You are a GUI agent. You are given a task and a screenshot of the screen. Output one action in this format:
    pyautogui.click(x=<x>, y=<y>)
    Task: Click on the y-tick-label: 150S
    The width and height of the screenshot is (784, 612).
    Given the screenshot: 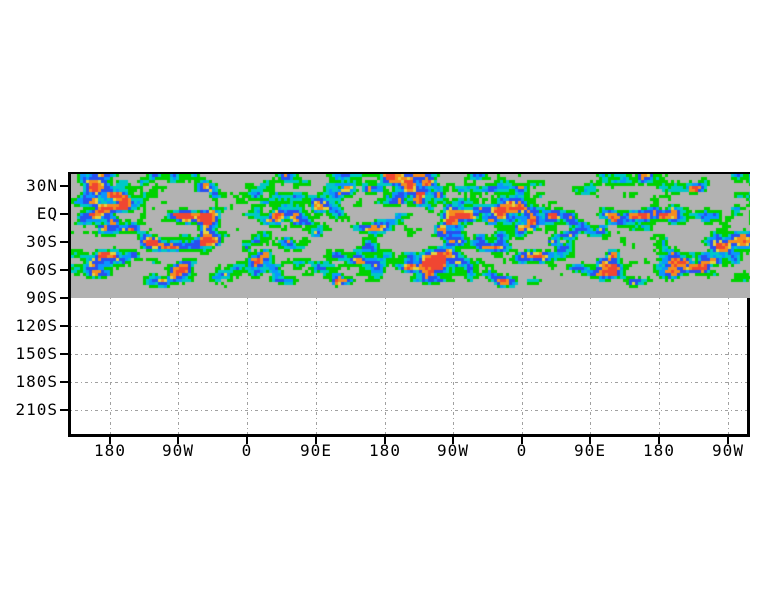 What is the action you would take?
    pyautogui.click(x=36, y=353)
    